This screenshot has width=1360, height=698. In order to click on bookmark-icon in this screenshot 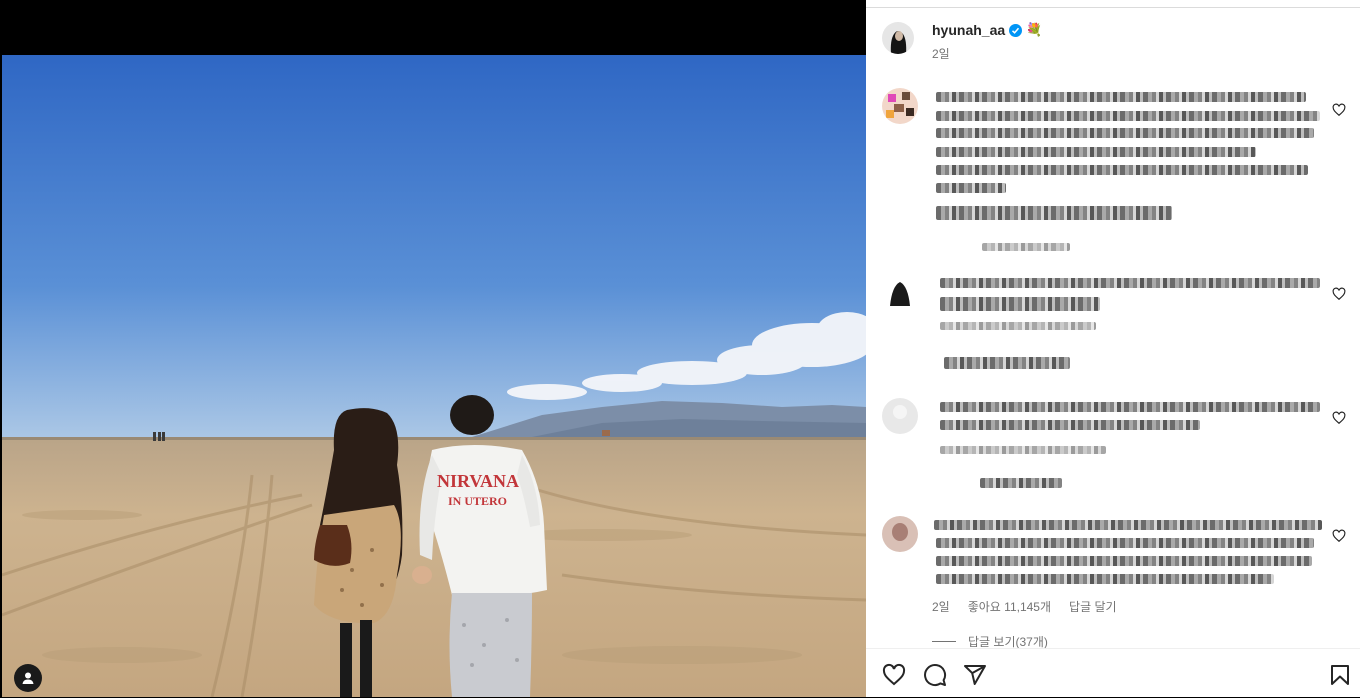, I will do `click(1340, 675)`.